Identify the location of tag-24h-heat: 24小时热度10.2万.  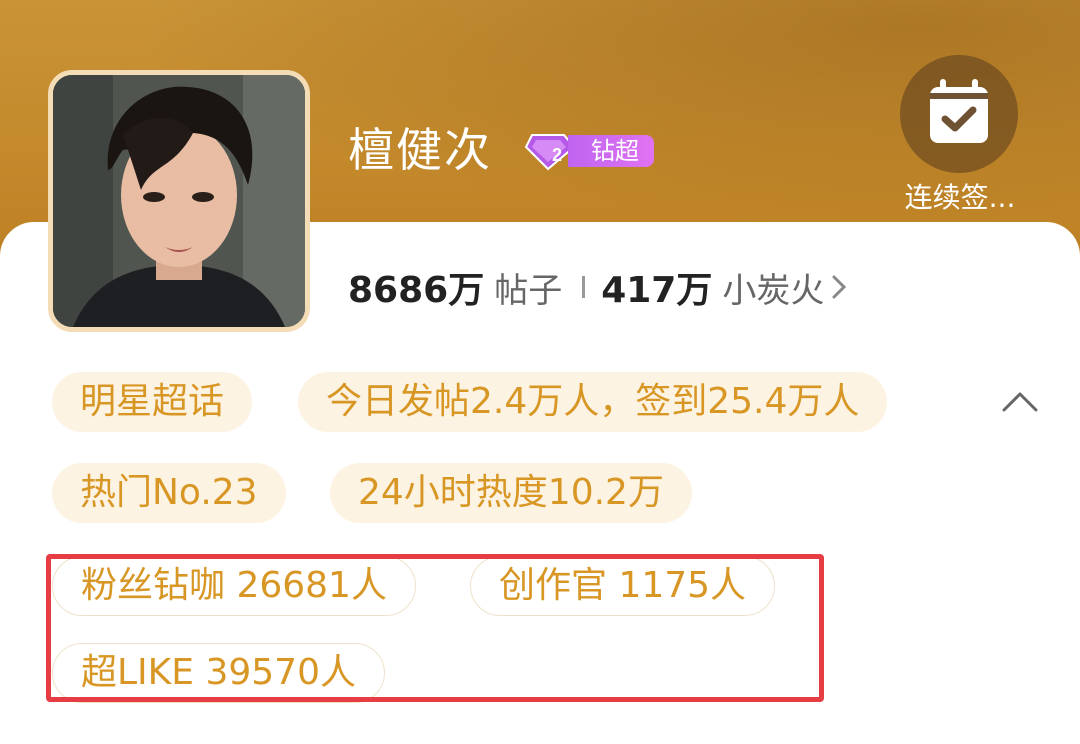
(511, 493).